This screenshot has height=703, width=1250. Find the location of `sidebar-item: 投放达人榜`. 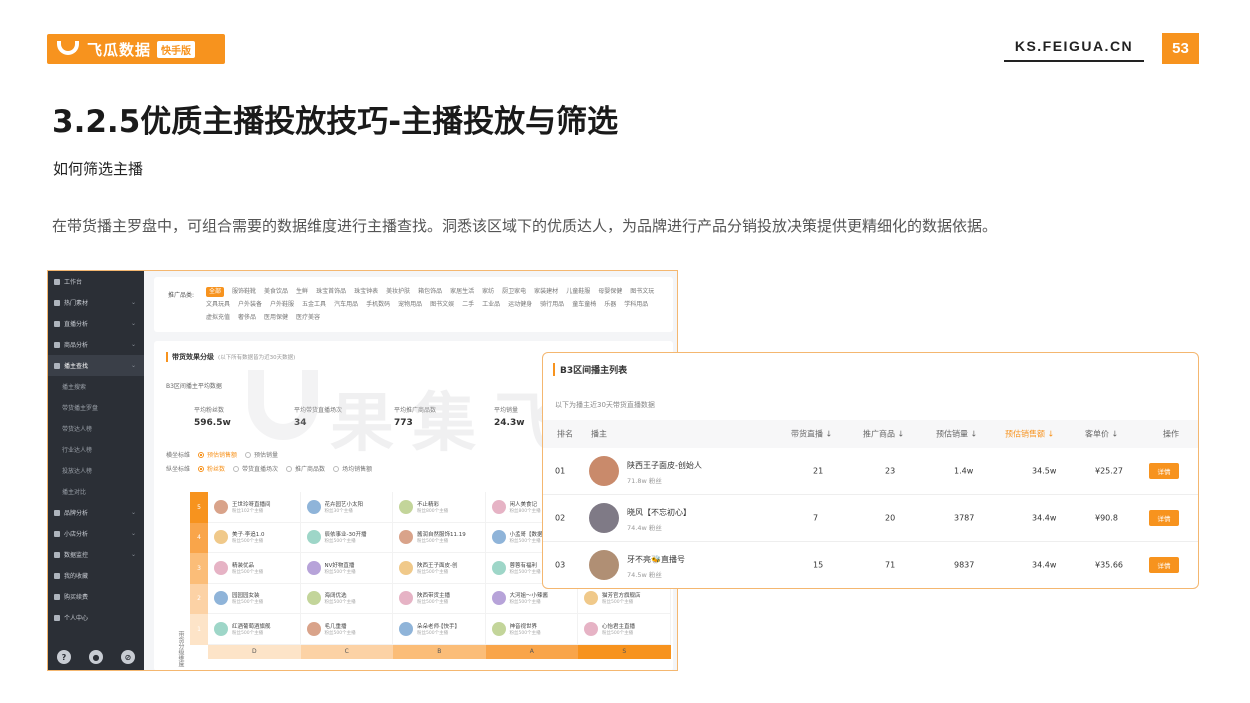

sidebar-item: 投放达人榜 is located at coordinates (96, 470).